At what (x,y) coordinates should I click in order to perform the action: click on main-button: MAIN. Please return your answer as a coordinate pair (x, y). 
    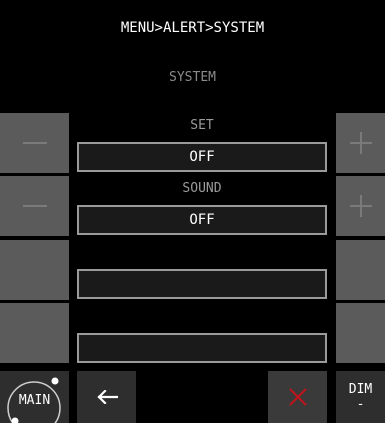
    Looking at the image, I should click on (34, 397).